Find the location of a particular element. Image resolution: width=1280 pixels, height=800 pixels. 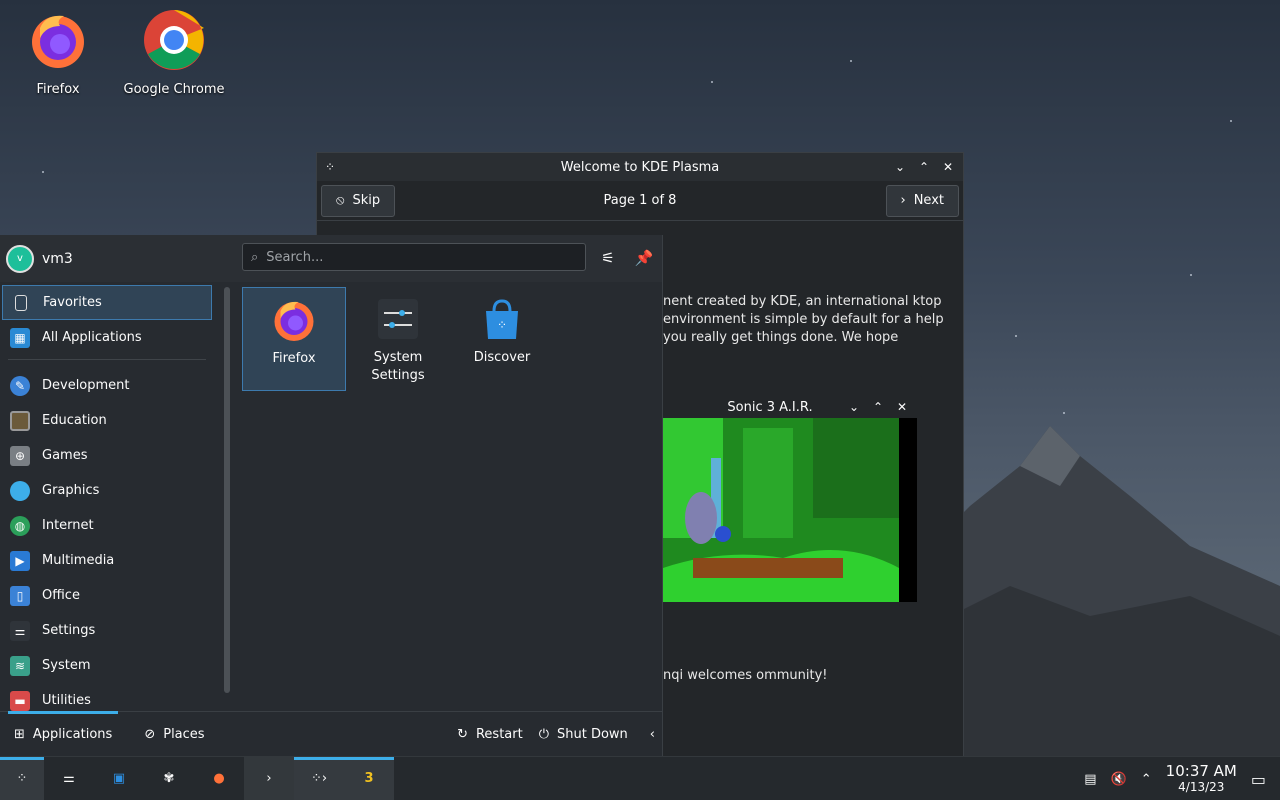

chevron-up-icon: ⌃ is located at coordinates (1146, 779).